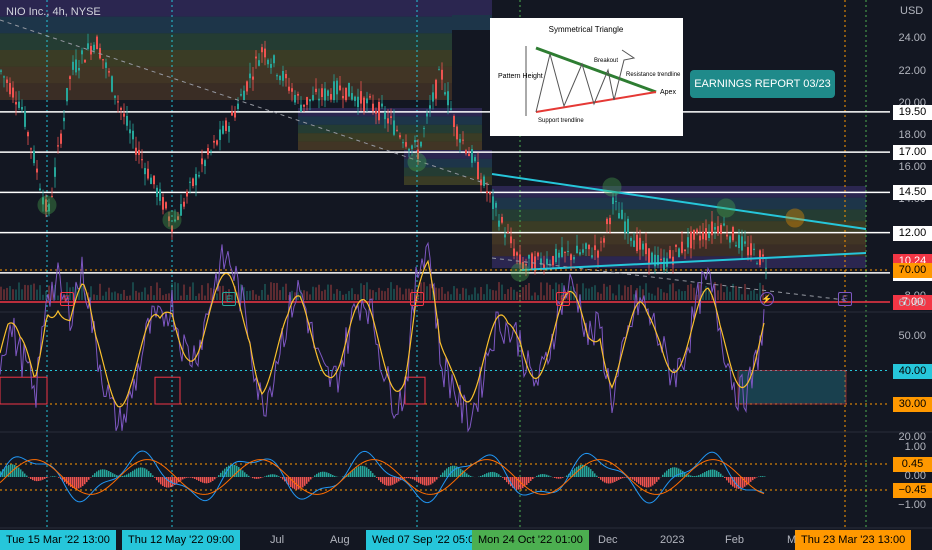 This screenshot has width=932, height=550. Describe the element at coordinates (426, 540) in the screenshot. I see `date-tag: Wed 07 Sep '22 05:00` at that location.